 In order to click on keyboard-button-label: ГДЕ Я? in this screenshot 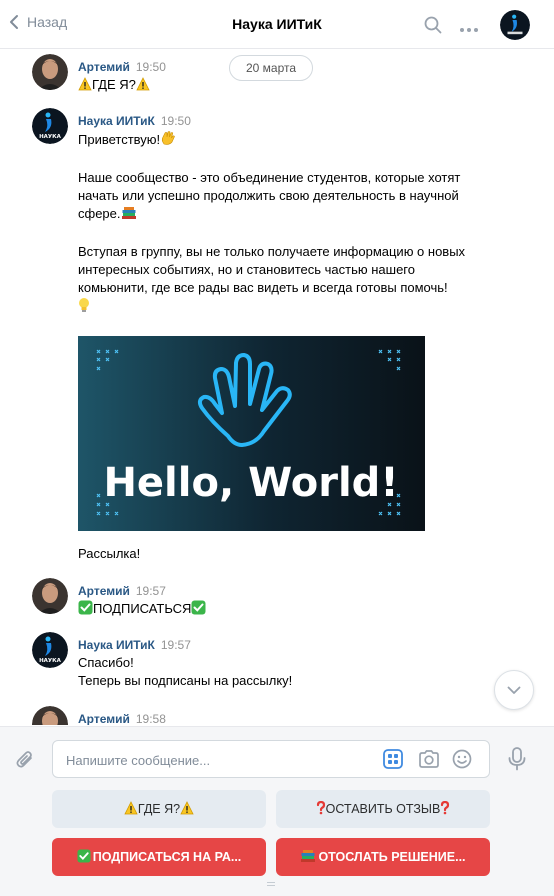, I will do `click(159, 809)`.